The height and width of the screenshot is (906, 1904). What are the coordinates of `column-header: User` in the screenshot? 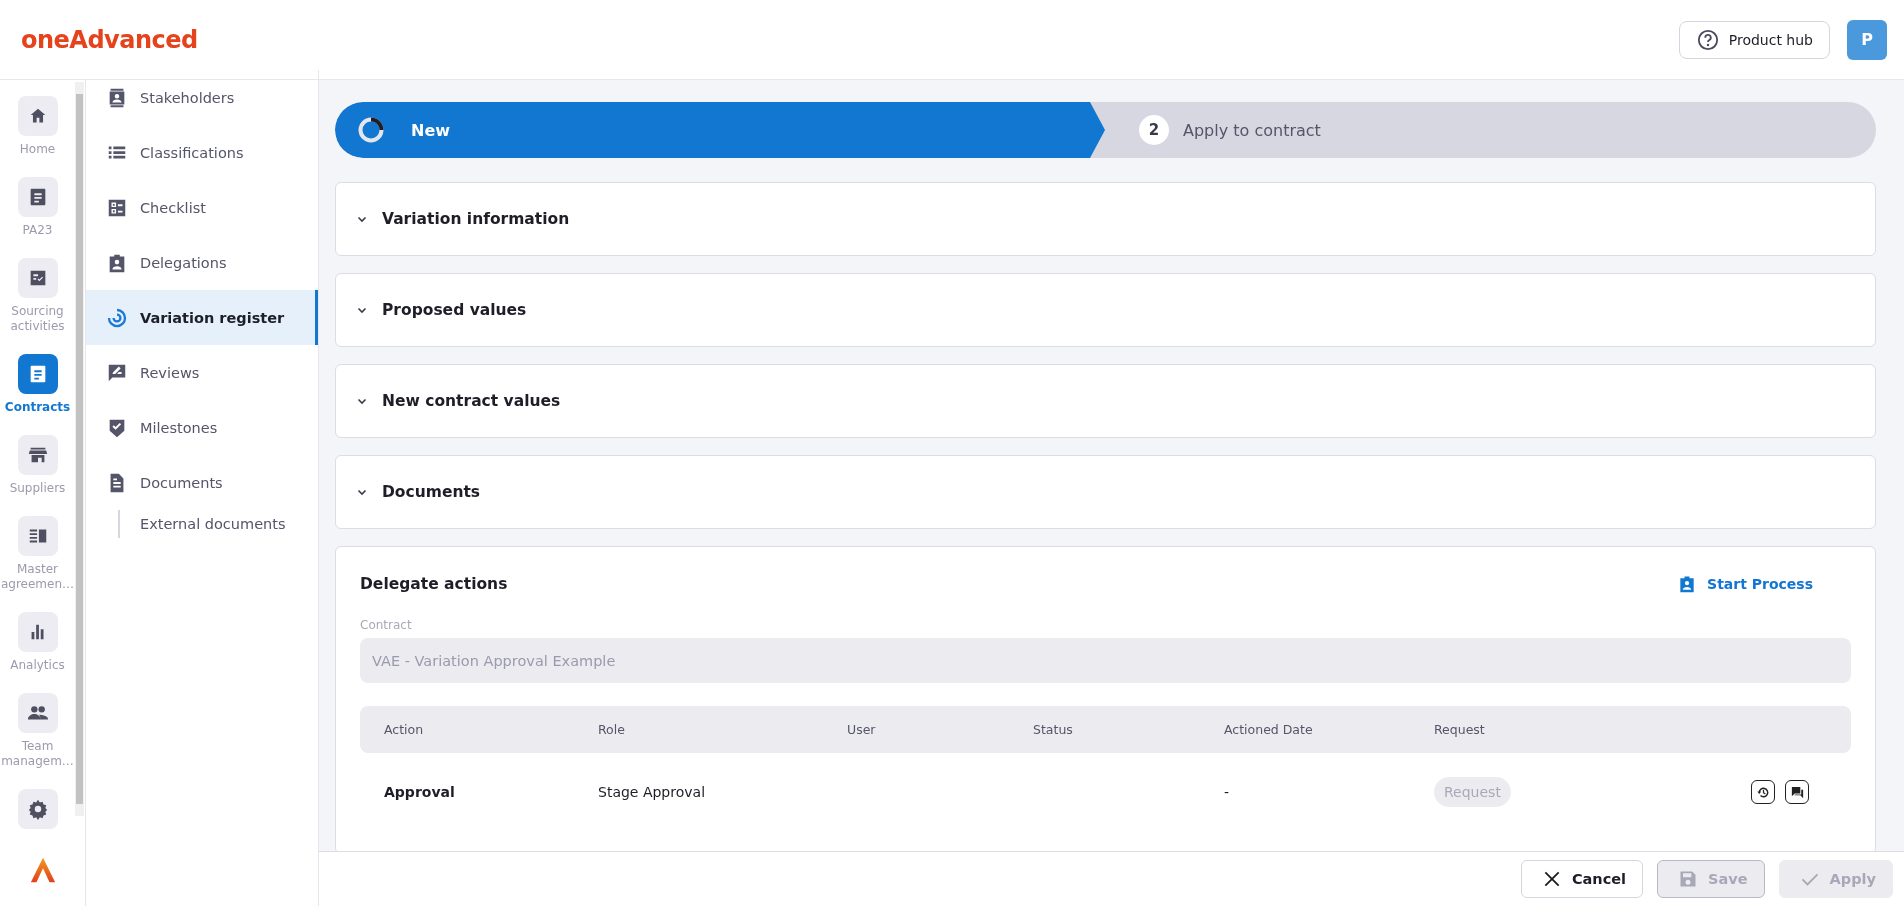 It's located at (862, 729).